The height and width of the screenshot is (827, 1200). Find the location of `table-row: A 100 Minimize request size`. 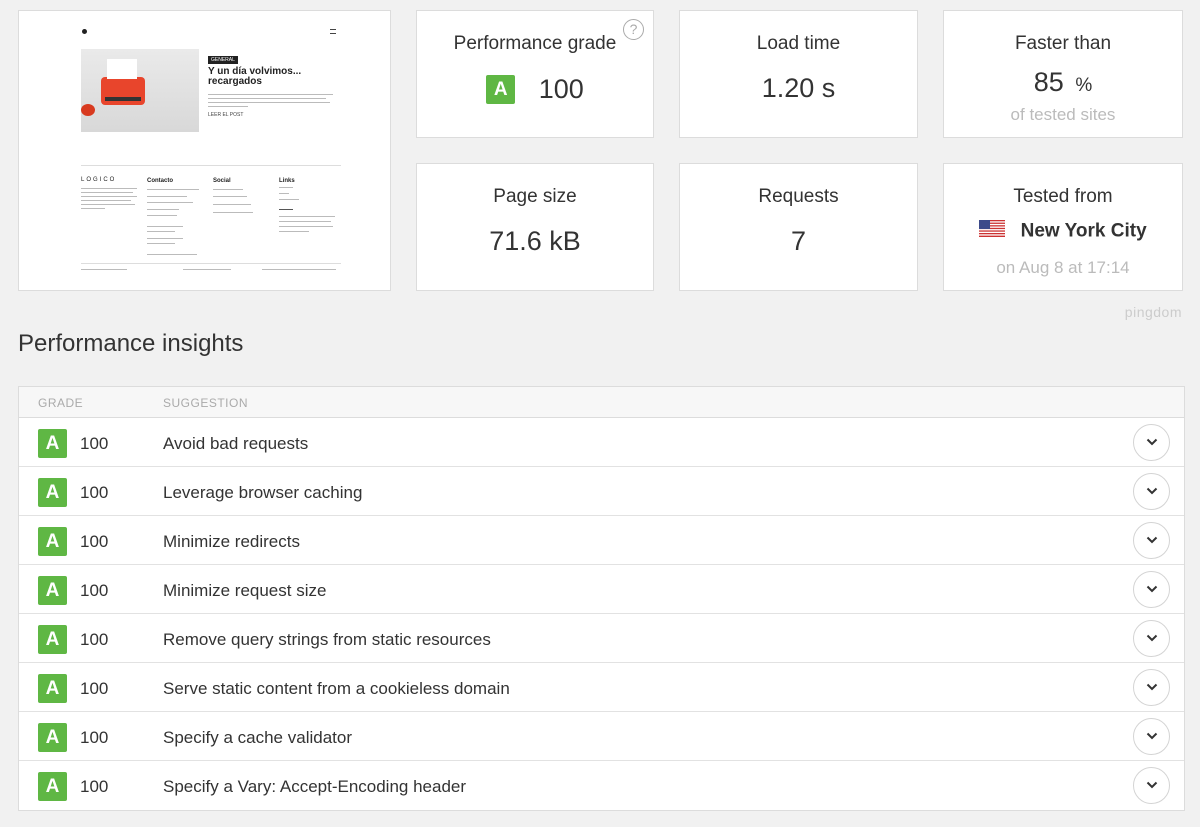

table-row: A 100 Minimize request size is located at coordinates (601, 589).